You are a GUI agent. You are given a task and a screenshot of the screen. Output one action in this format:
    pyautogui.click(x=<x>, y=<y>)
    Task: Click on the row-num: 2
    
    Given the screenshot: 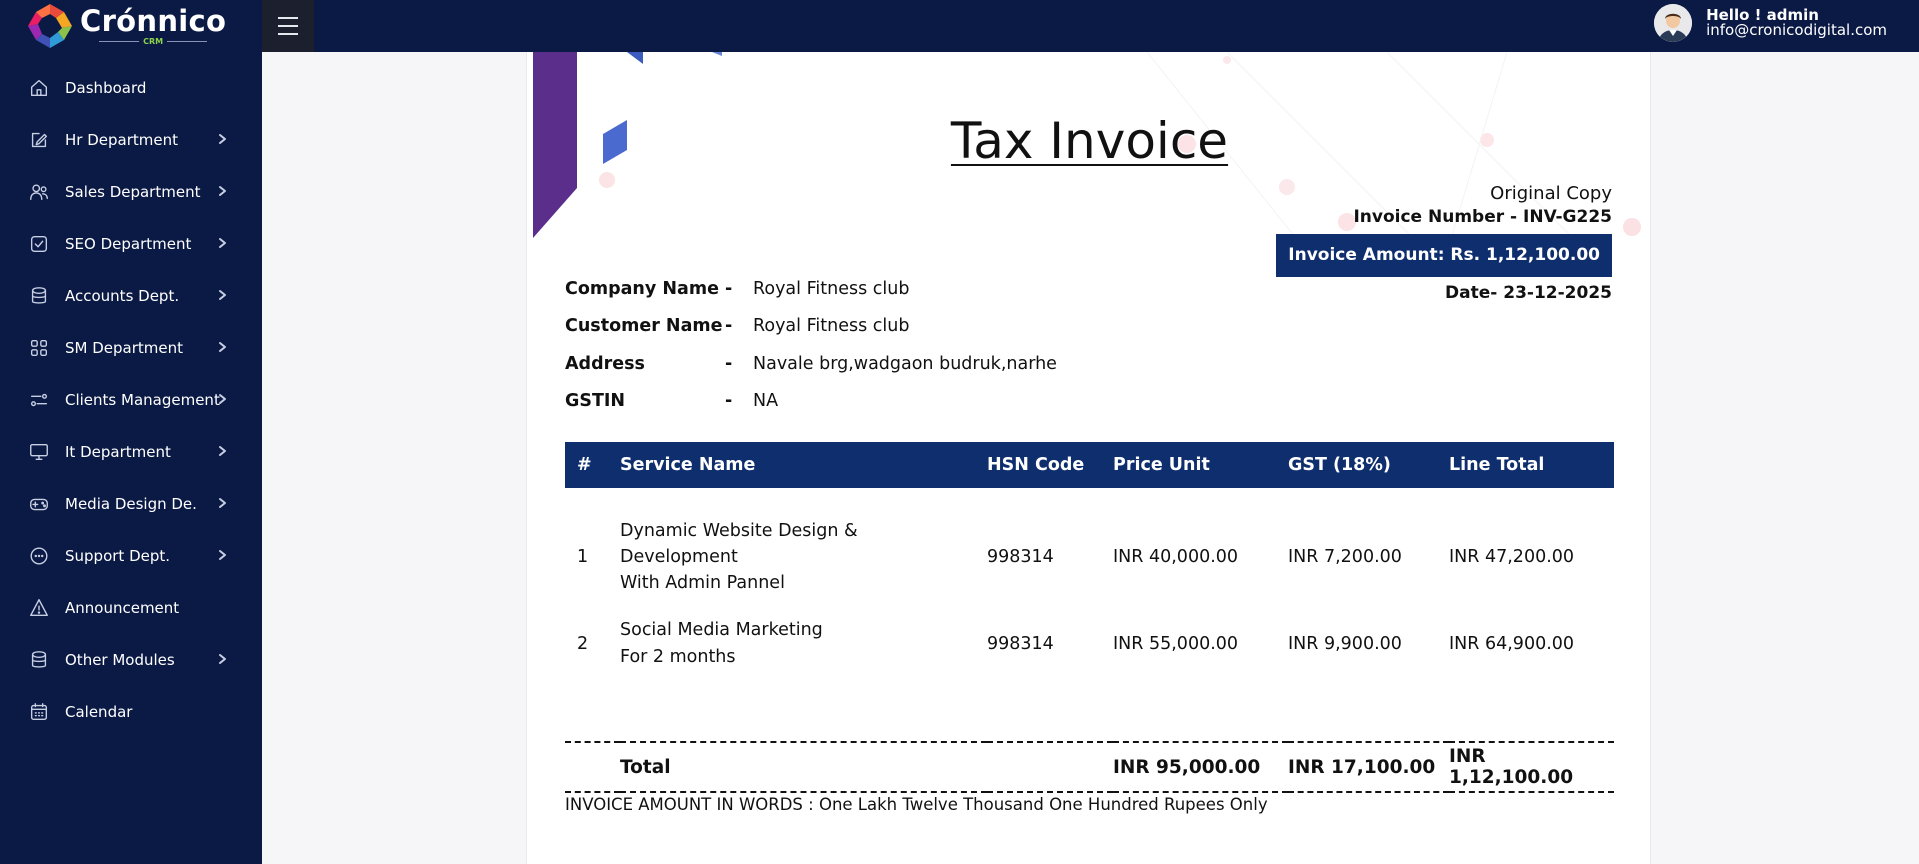 What is the action you would take?
    pyautogui.click(x=583, y=643)
    